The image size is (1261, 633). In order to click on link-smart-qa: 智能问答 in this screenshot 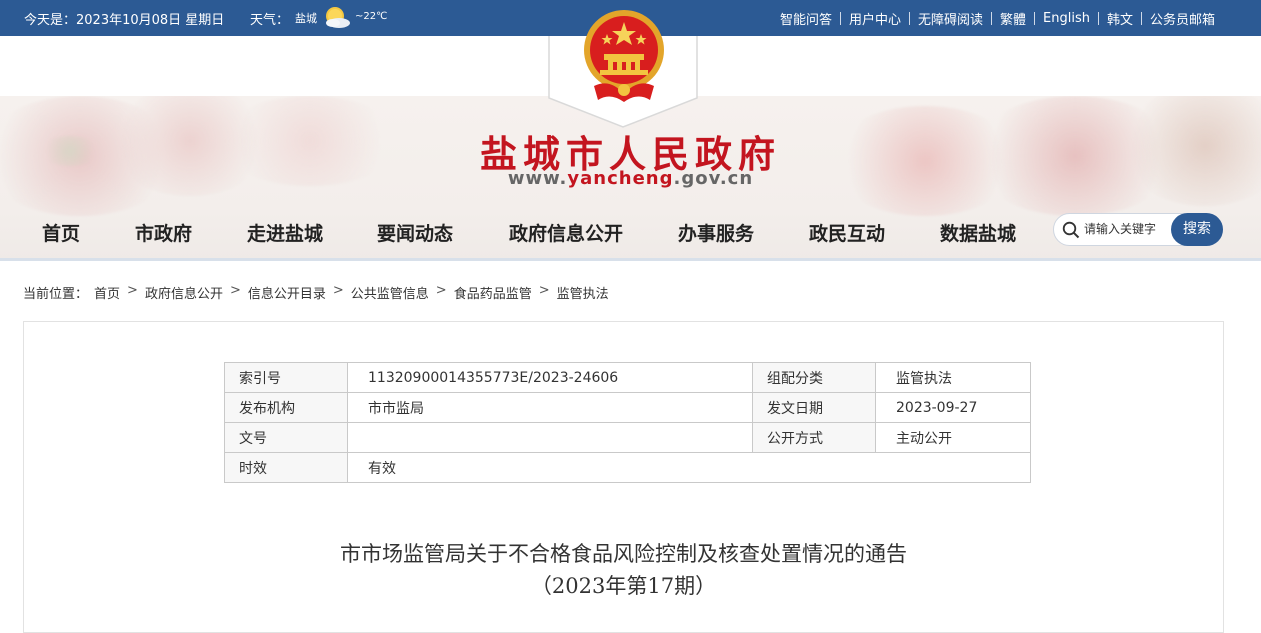, I will do `click(806, 18)`.